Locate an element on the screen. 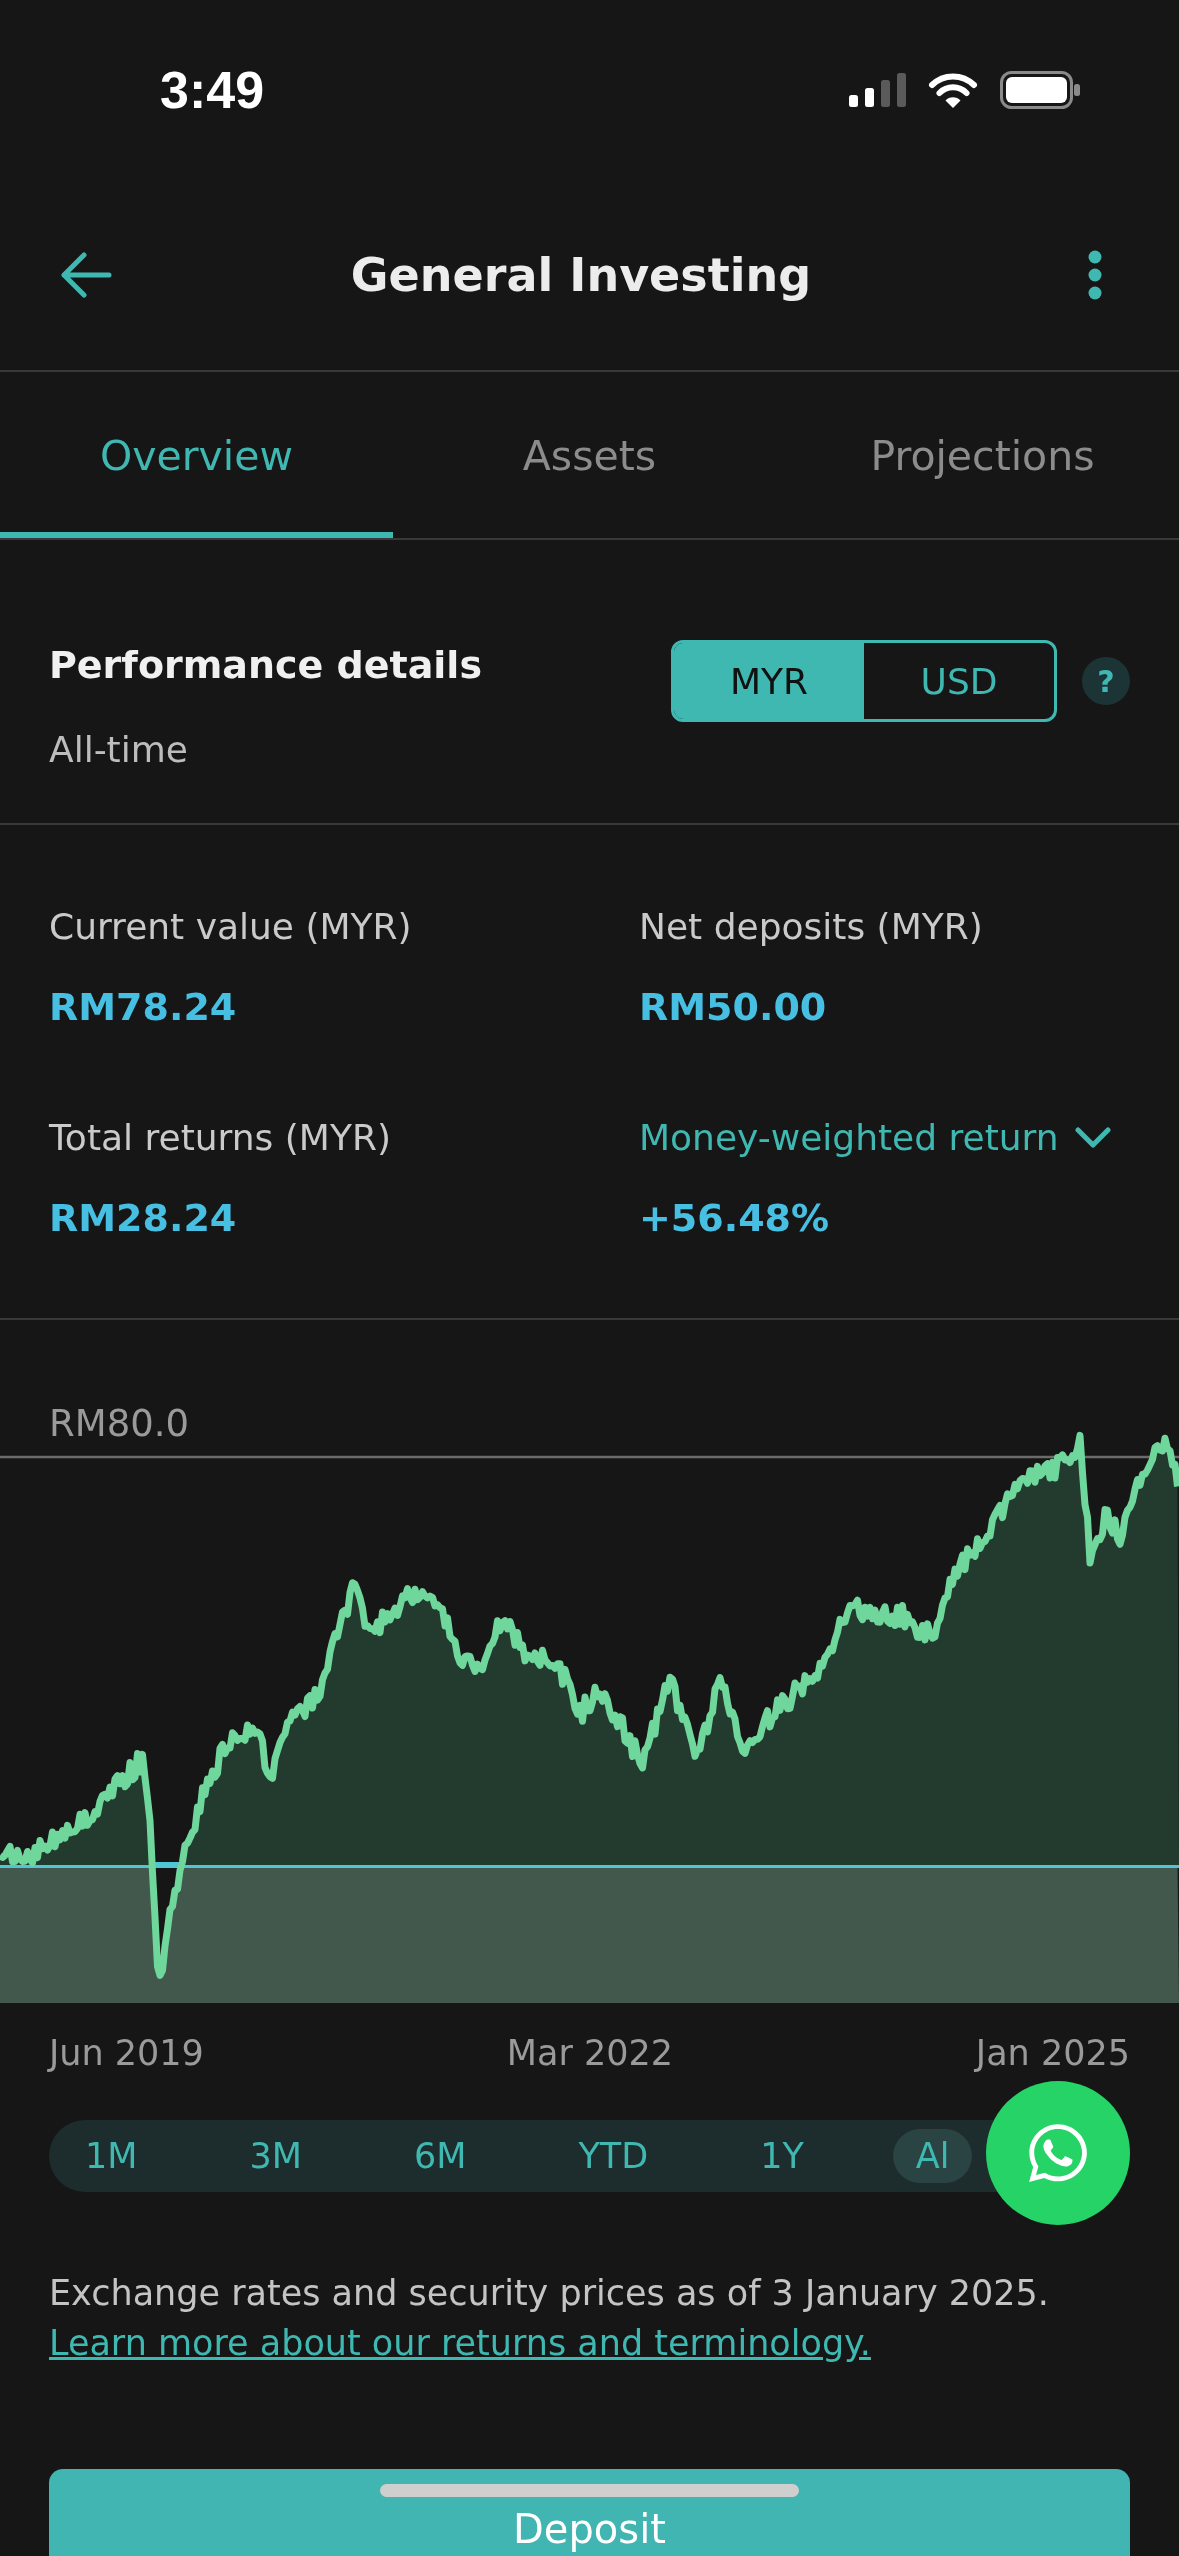  more-button is located at coordinates (1095, 275).